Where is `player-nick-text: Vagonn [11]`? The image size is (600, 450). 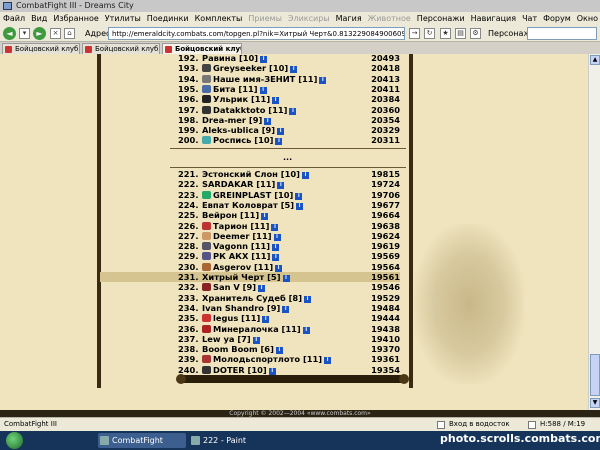 player-nick-text: Vagonn [11] is located at coordinates (241, 246).